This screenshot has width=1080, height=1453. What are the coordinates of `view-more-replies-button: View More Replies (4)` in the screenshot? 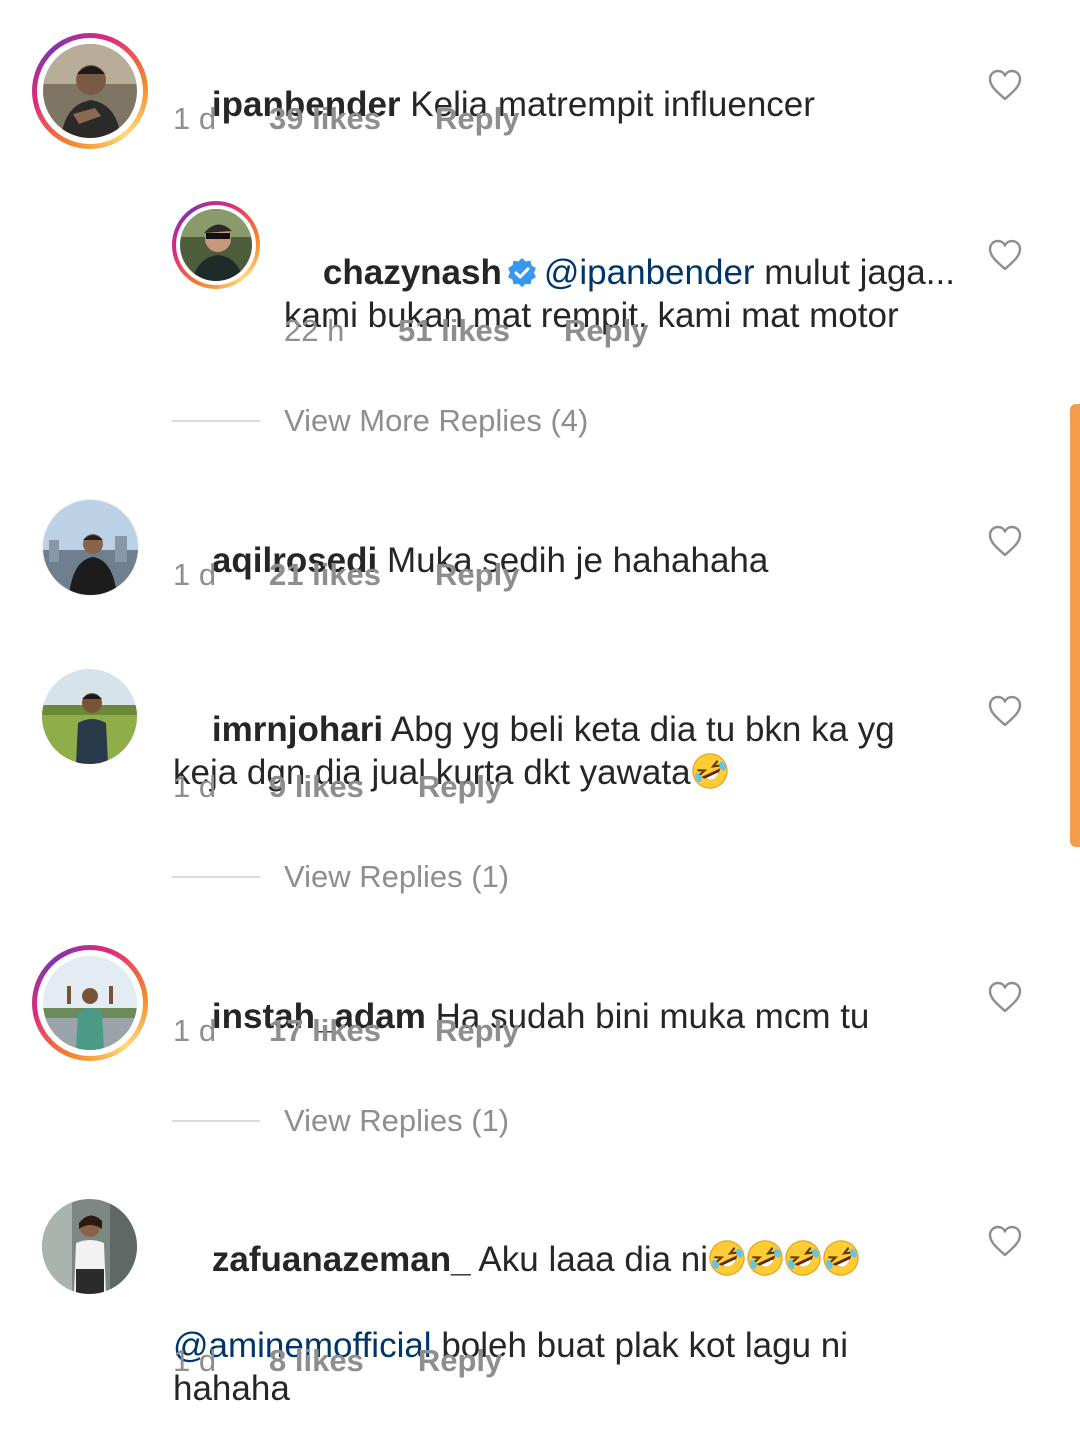 It's located at (380, 421).